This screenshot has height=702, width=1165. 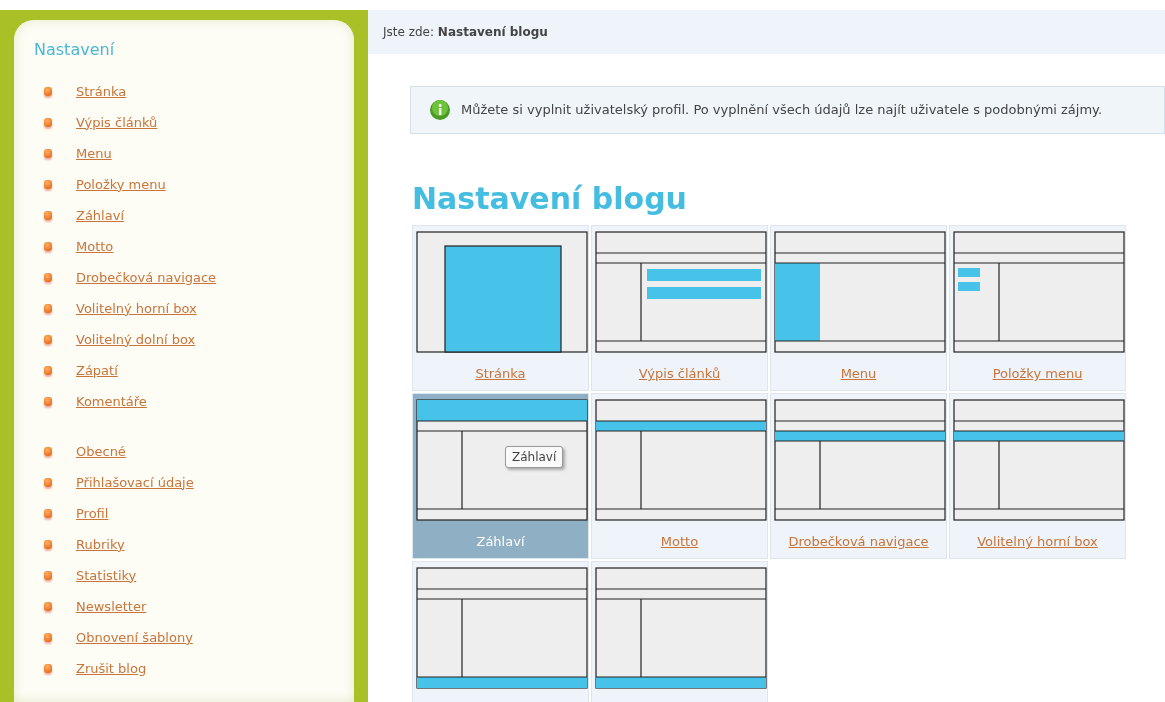 I want to click on info-icon, so click(x=440, y=110).